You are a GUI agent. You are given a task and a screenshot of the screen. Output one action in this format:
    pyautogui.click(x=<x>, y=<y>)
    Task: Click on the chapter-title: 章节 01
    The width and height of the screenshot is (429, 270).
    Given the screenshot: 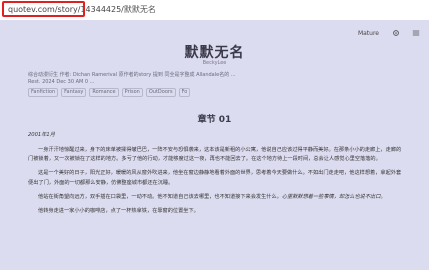 What is the action you would take?
    pyautogui.click(x=214, y=120)
    